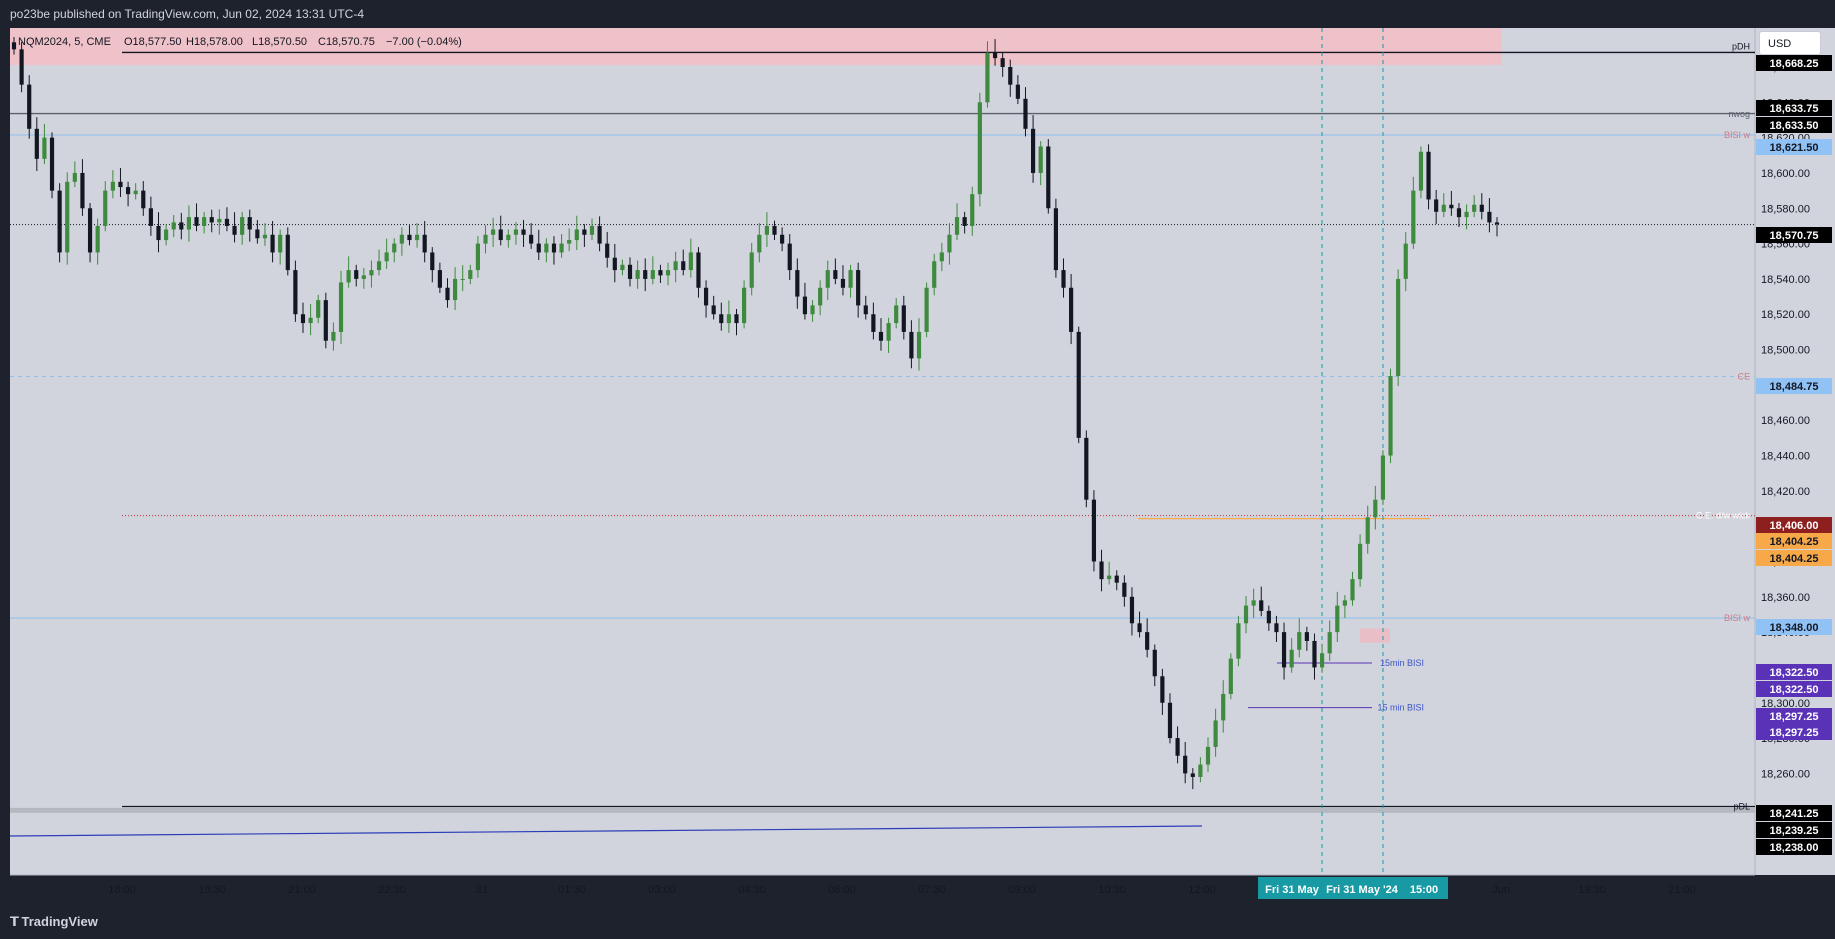  I want to click on price-tick-label: 18,360.00, so click(1785, 598).